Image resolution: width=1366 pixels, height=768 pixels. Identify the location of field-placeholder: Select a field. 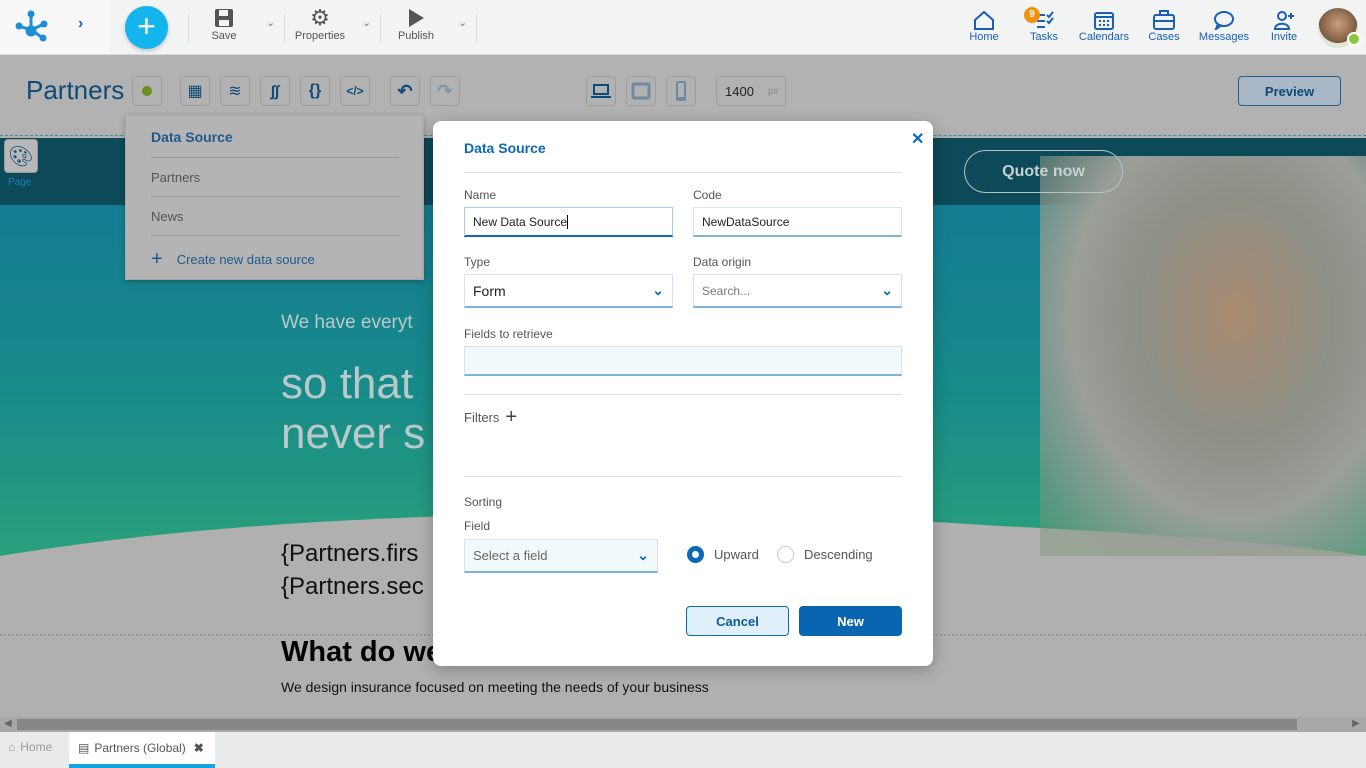
(510, 555).